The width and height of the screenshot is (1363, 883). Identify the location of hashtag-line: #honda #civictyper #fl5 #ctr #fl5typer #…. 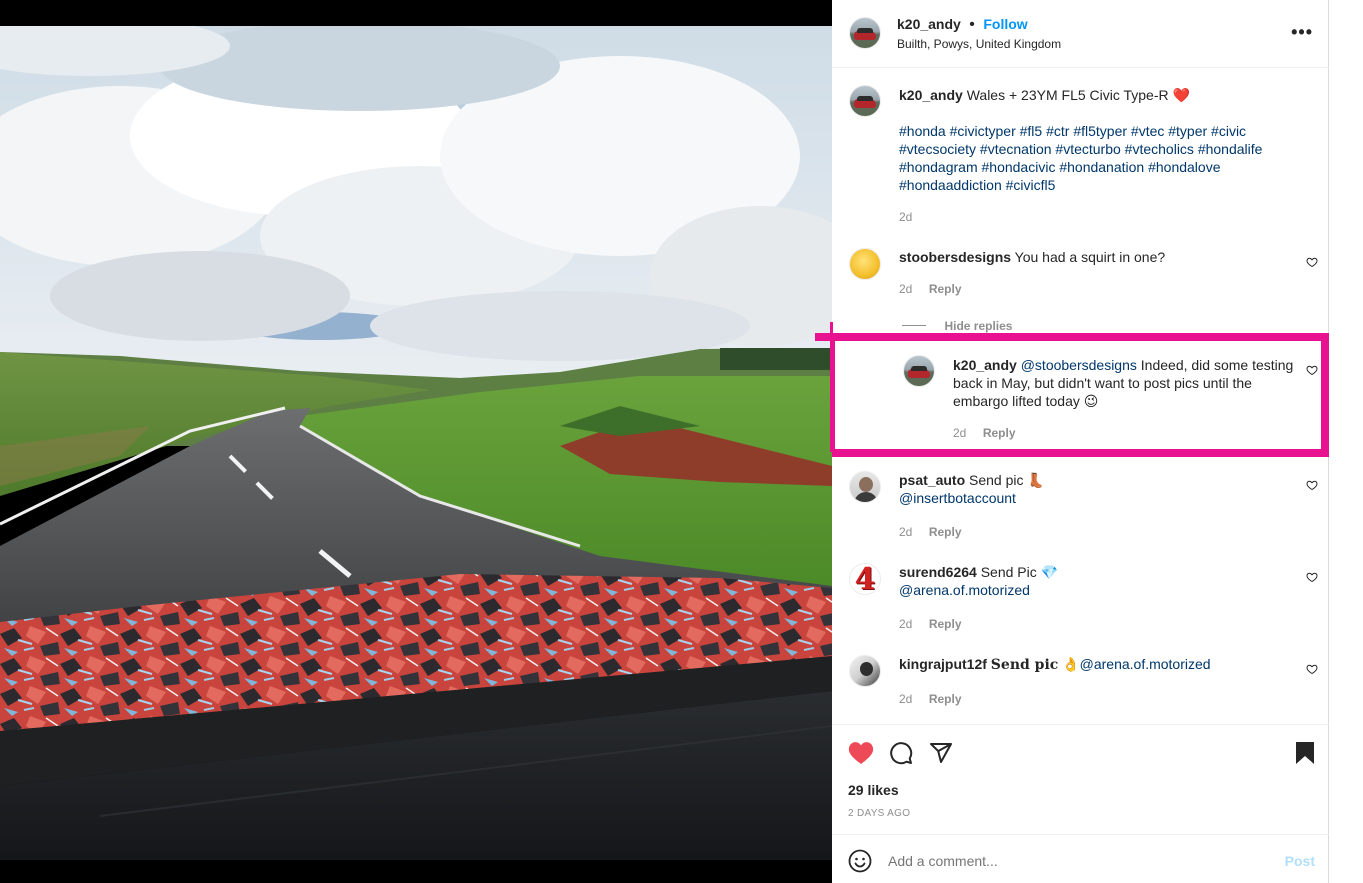
(1099, 131).